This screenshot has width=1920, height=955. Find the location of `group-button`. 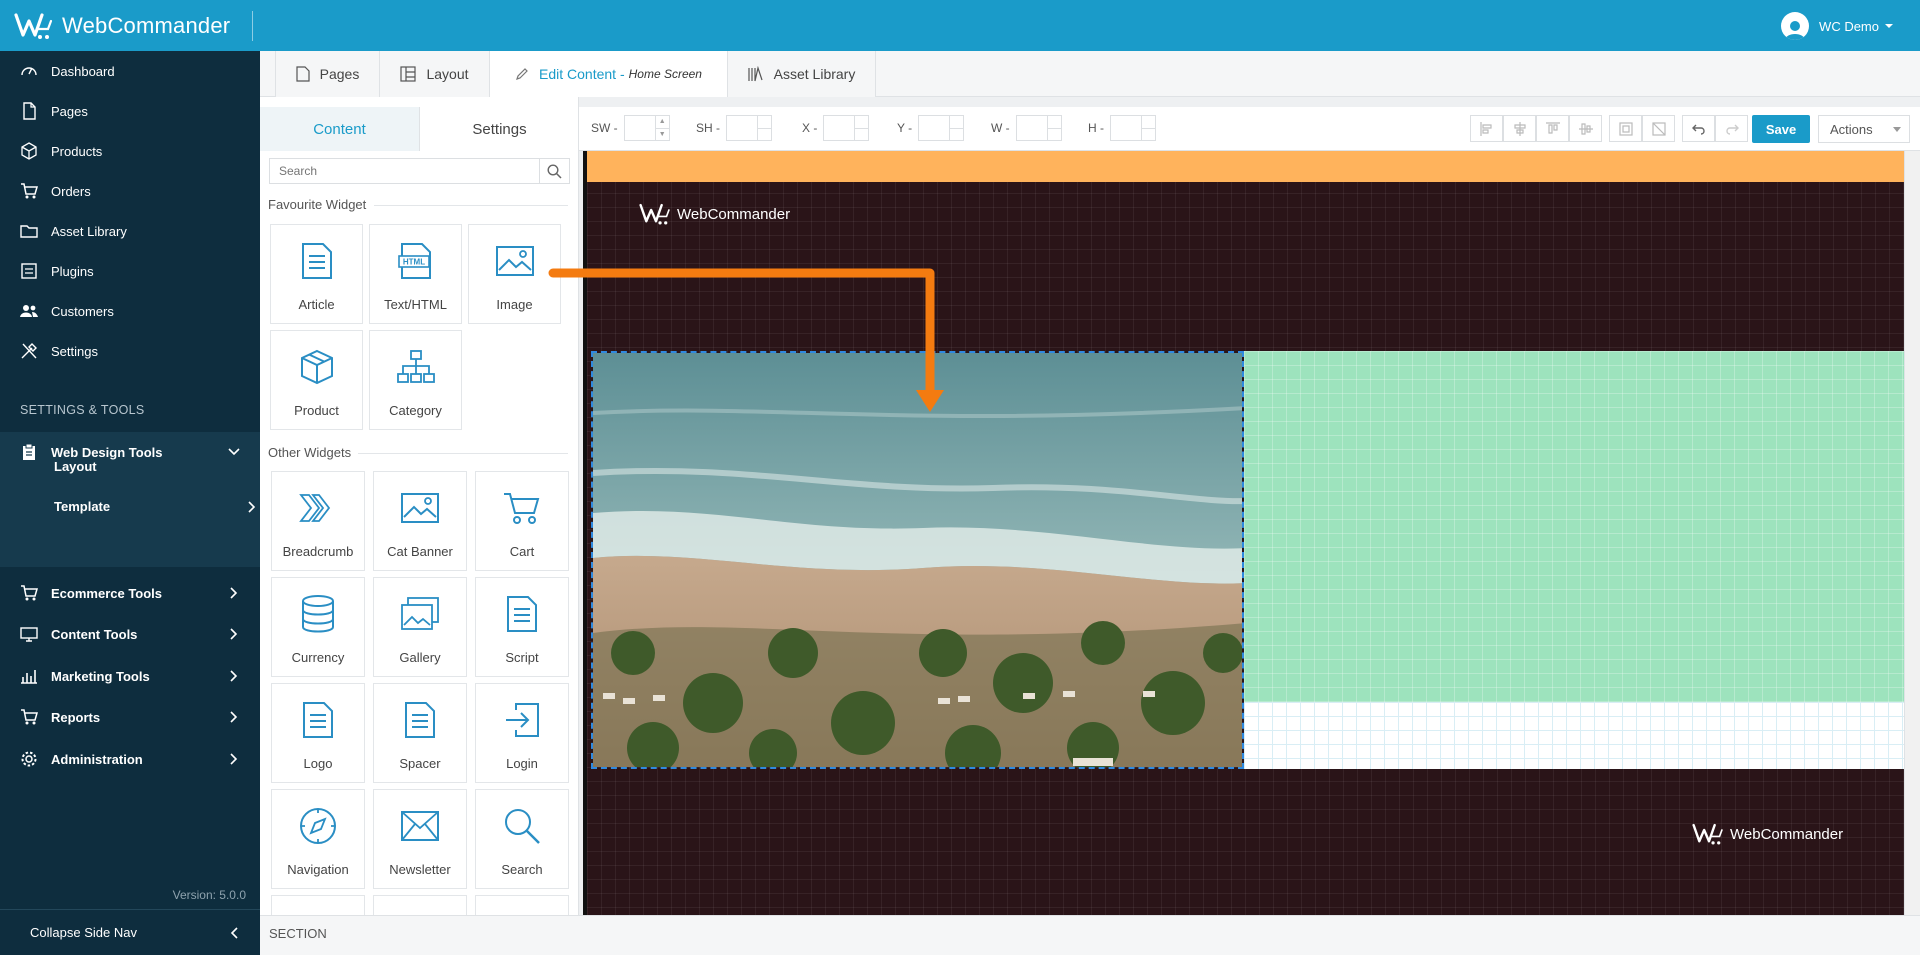

group-button is located at coordinates (1625, 128).